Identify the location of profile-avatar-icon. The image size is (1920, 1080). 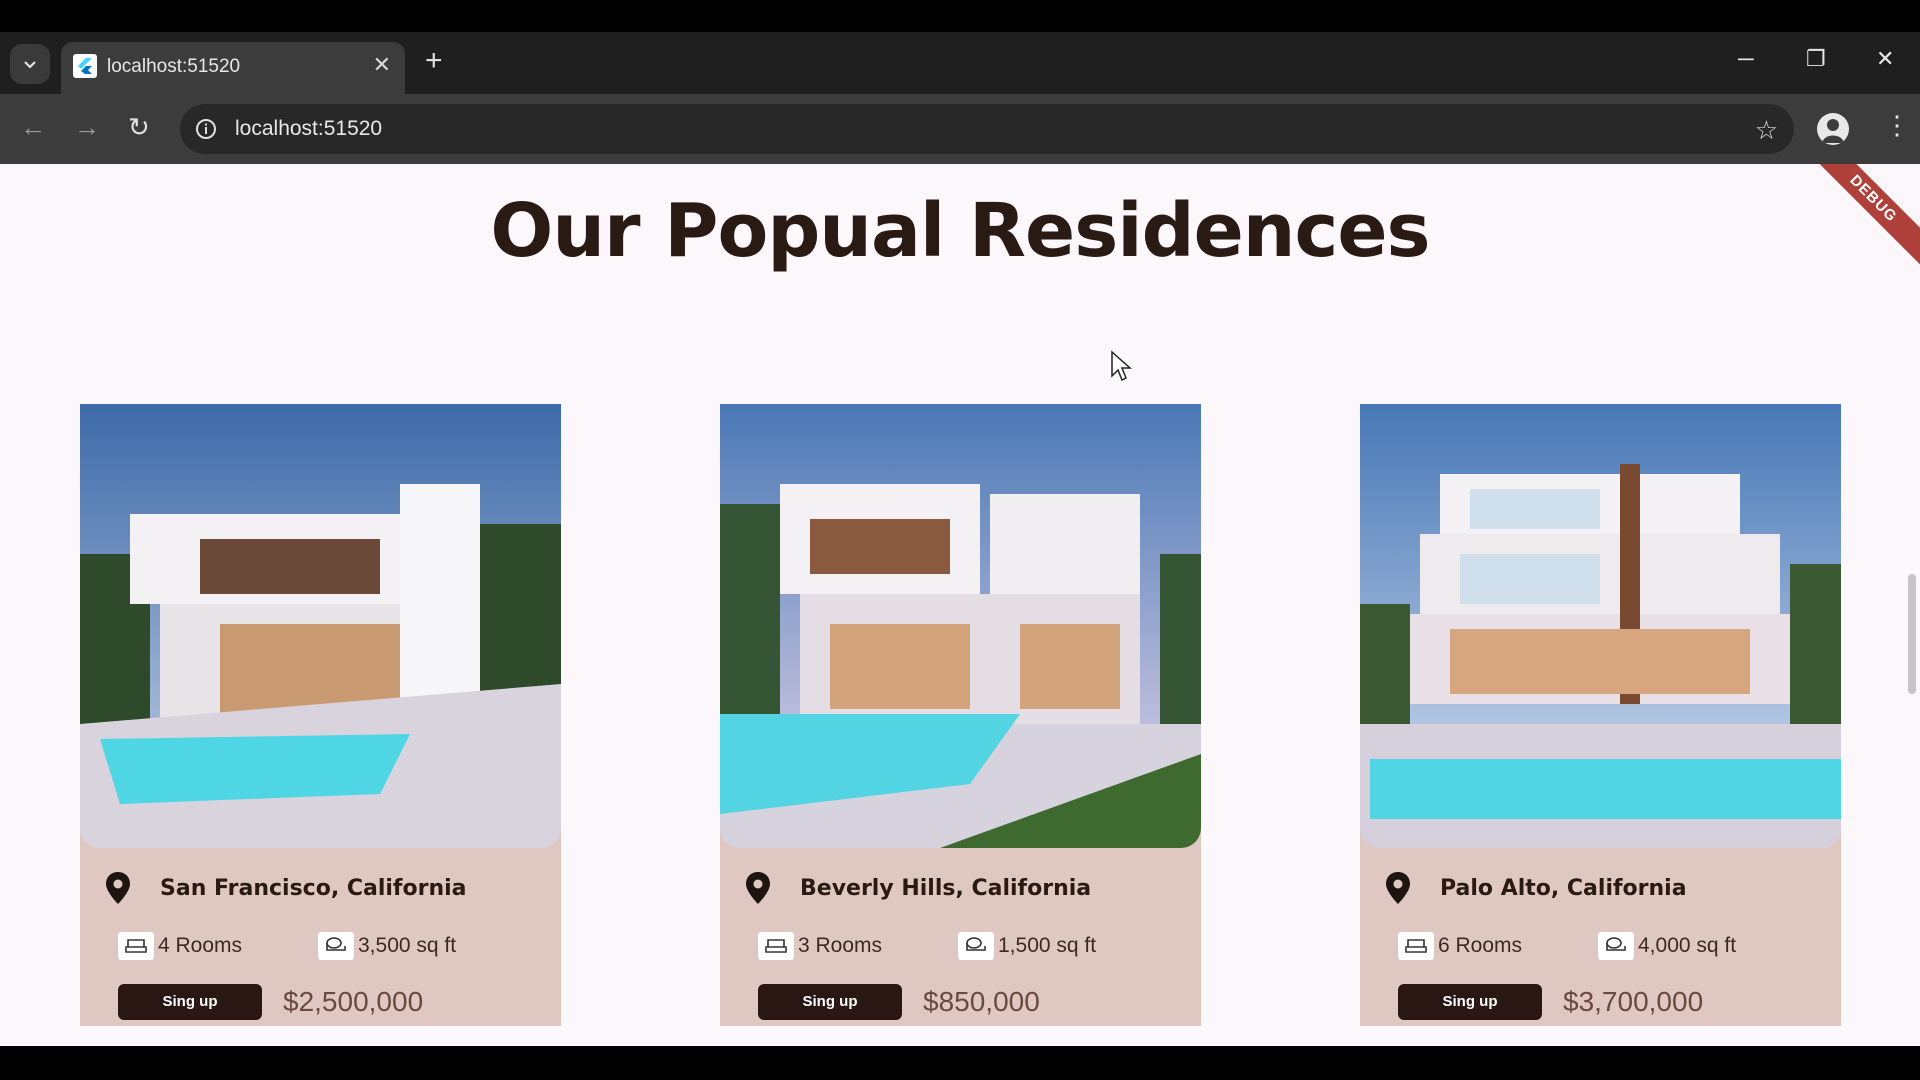
(1833, 129).